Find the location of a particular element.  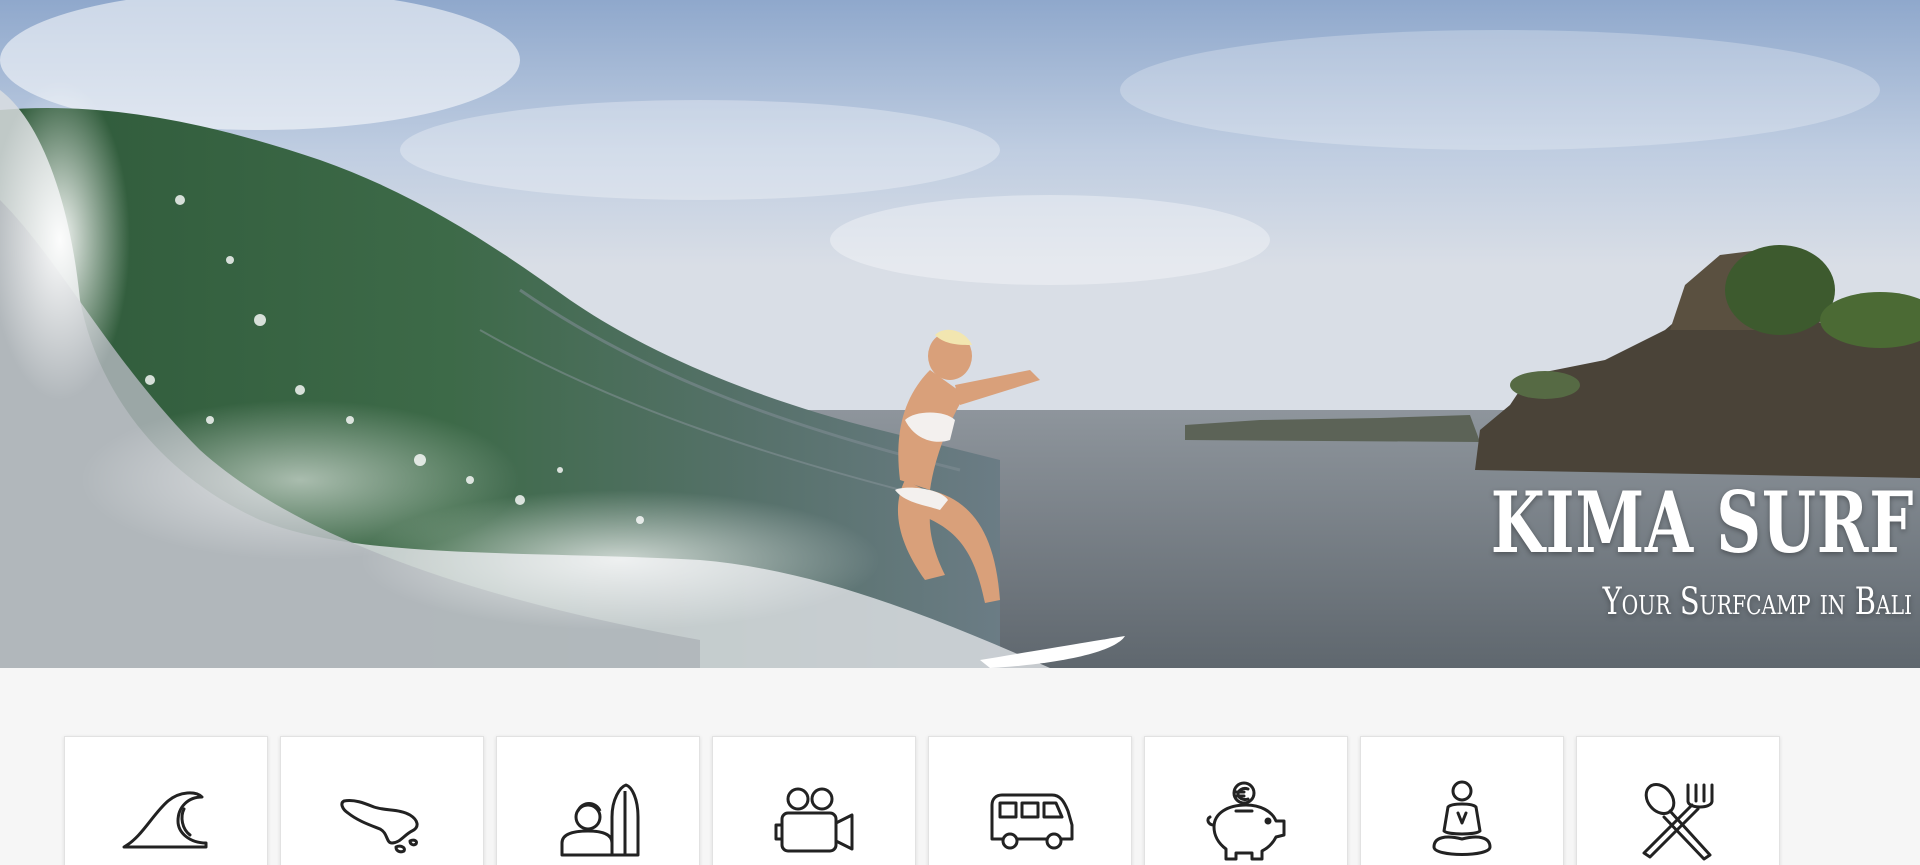

yoga-meditation-icon is located at coordinates (1462, 821).